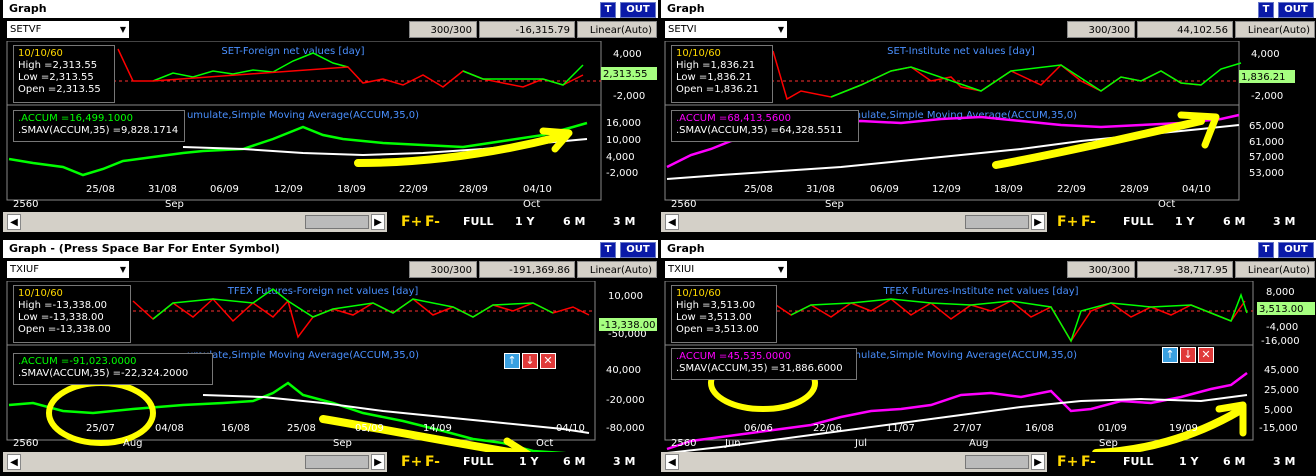  What do you see at coordinates (24, 269) in the screenshot?
I see `symbol-value: TXIUF` at bounding box center [24, 269].